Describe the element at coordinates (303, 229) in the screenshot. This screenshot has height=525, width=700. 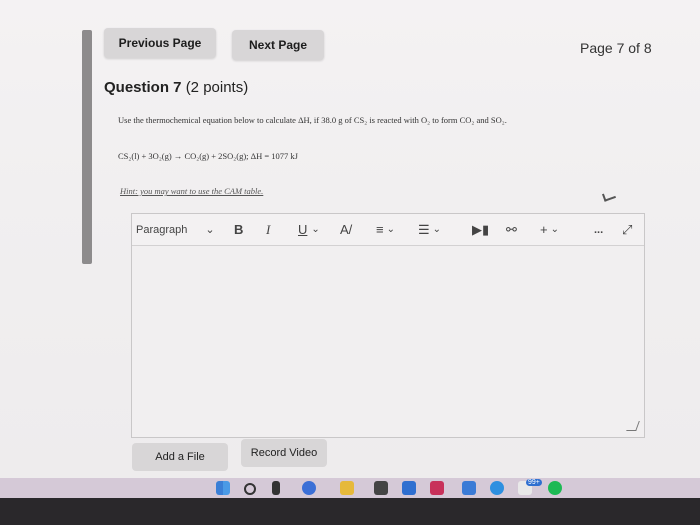
I see `underline-label: U` at that location.